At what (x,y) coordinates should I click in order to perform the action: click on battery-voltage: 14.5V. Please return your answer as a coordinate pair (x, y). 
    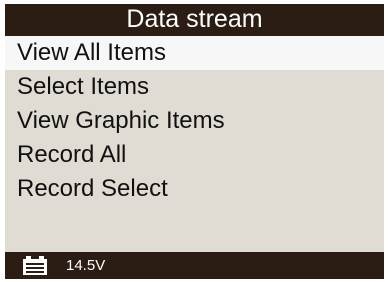
    Looking at the image, I should click on (86, 265).